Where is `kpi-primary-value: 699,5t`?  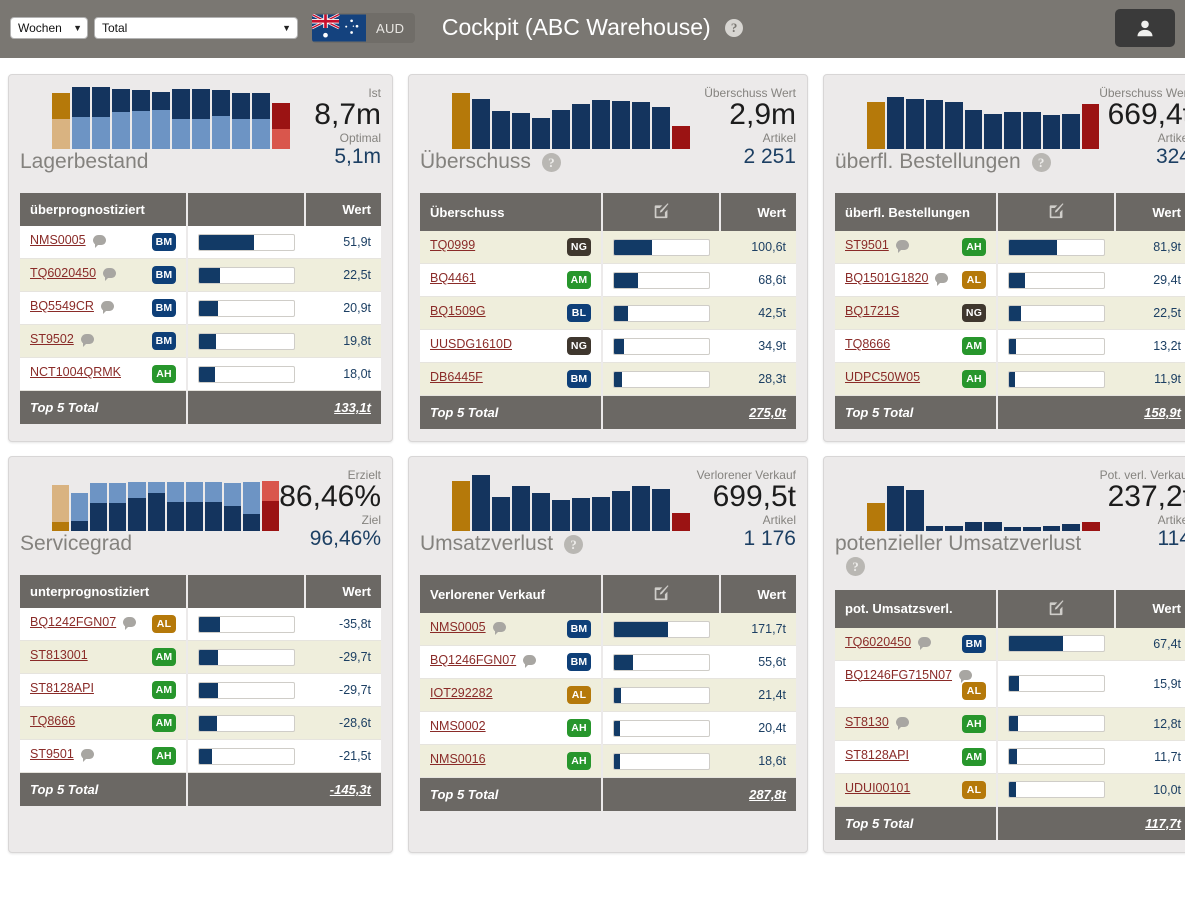
kpi-primary-value: 699,5t is located at coordinates (754, 497).